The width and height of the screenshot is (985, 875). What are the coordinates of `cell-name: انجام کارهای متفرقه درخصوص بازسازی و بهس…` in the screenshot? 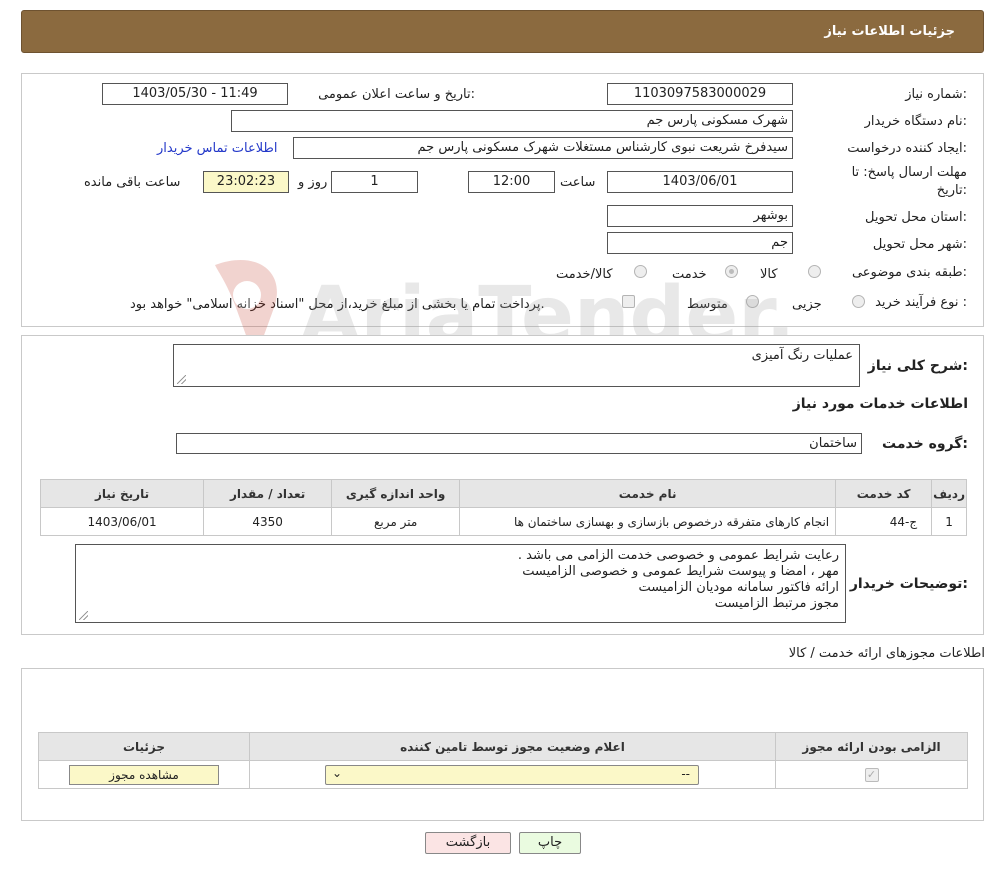 It's located at (648, 521).